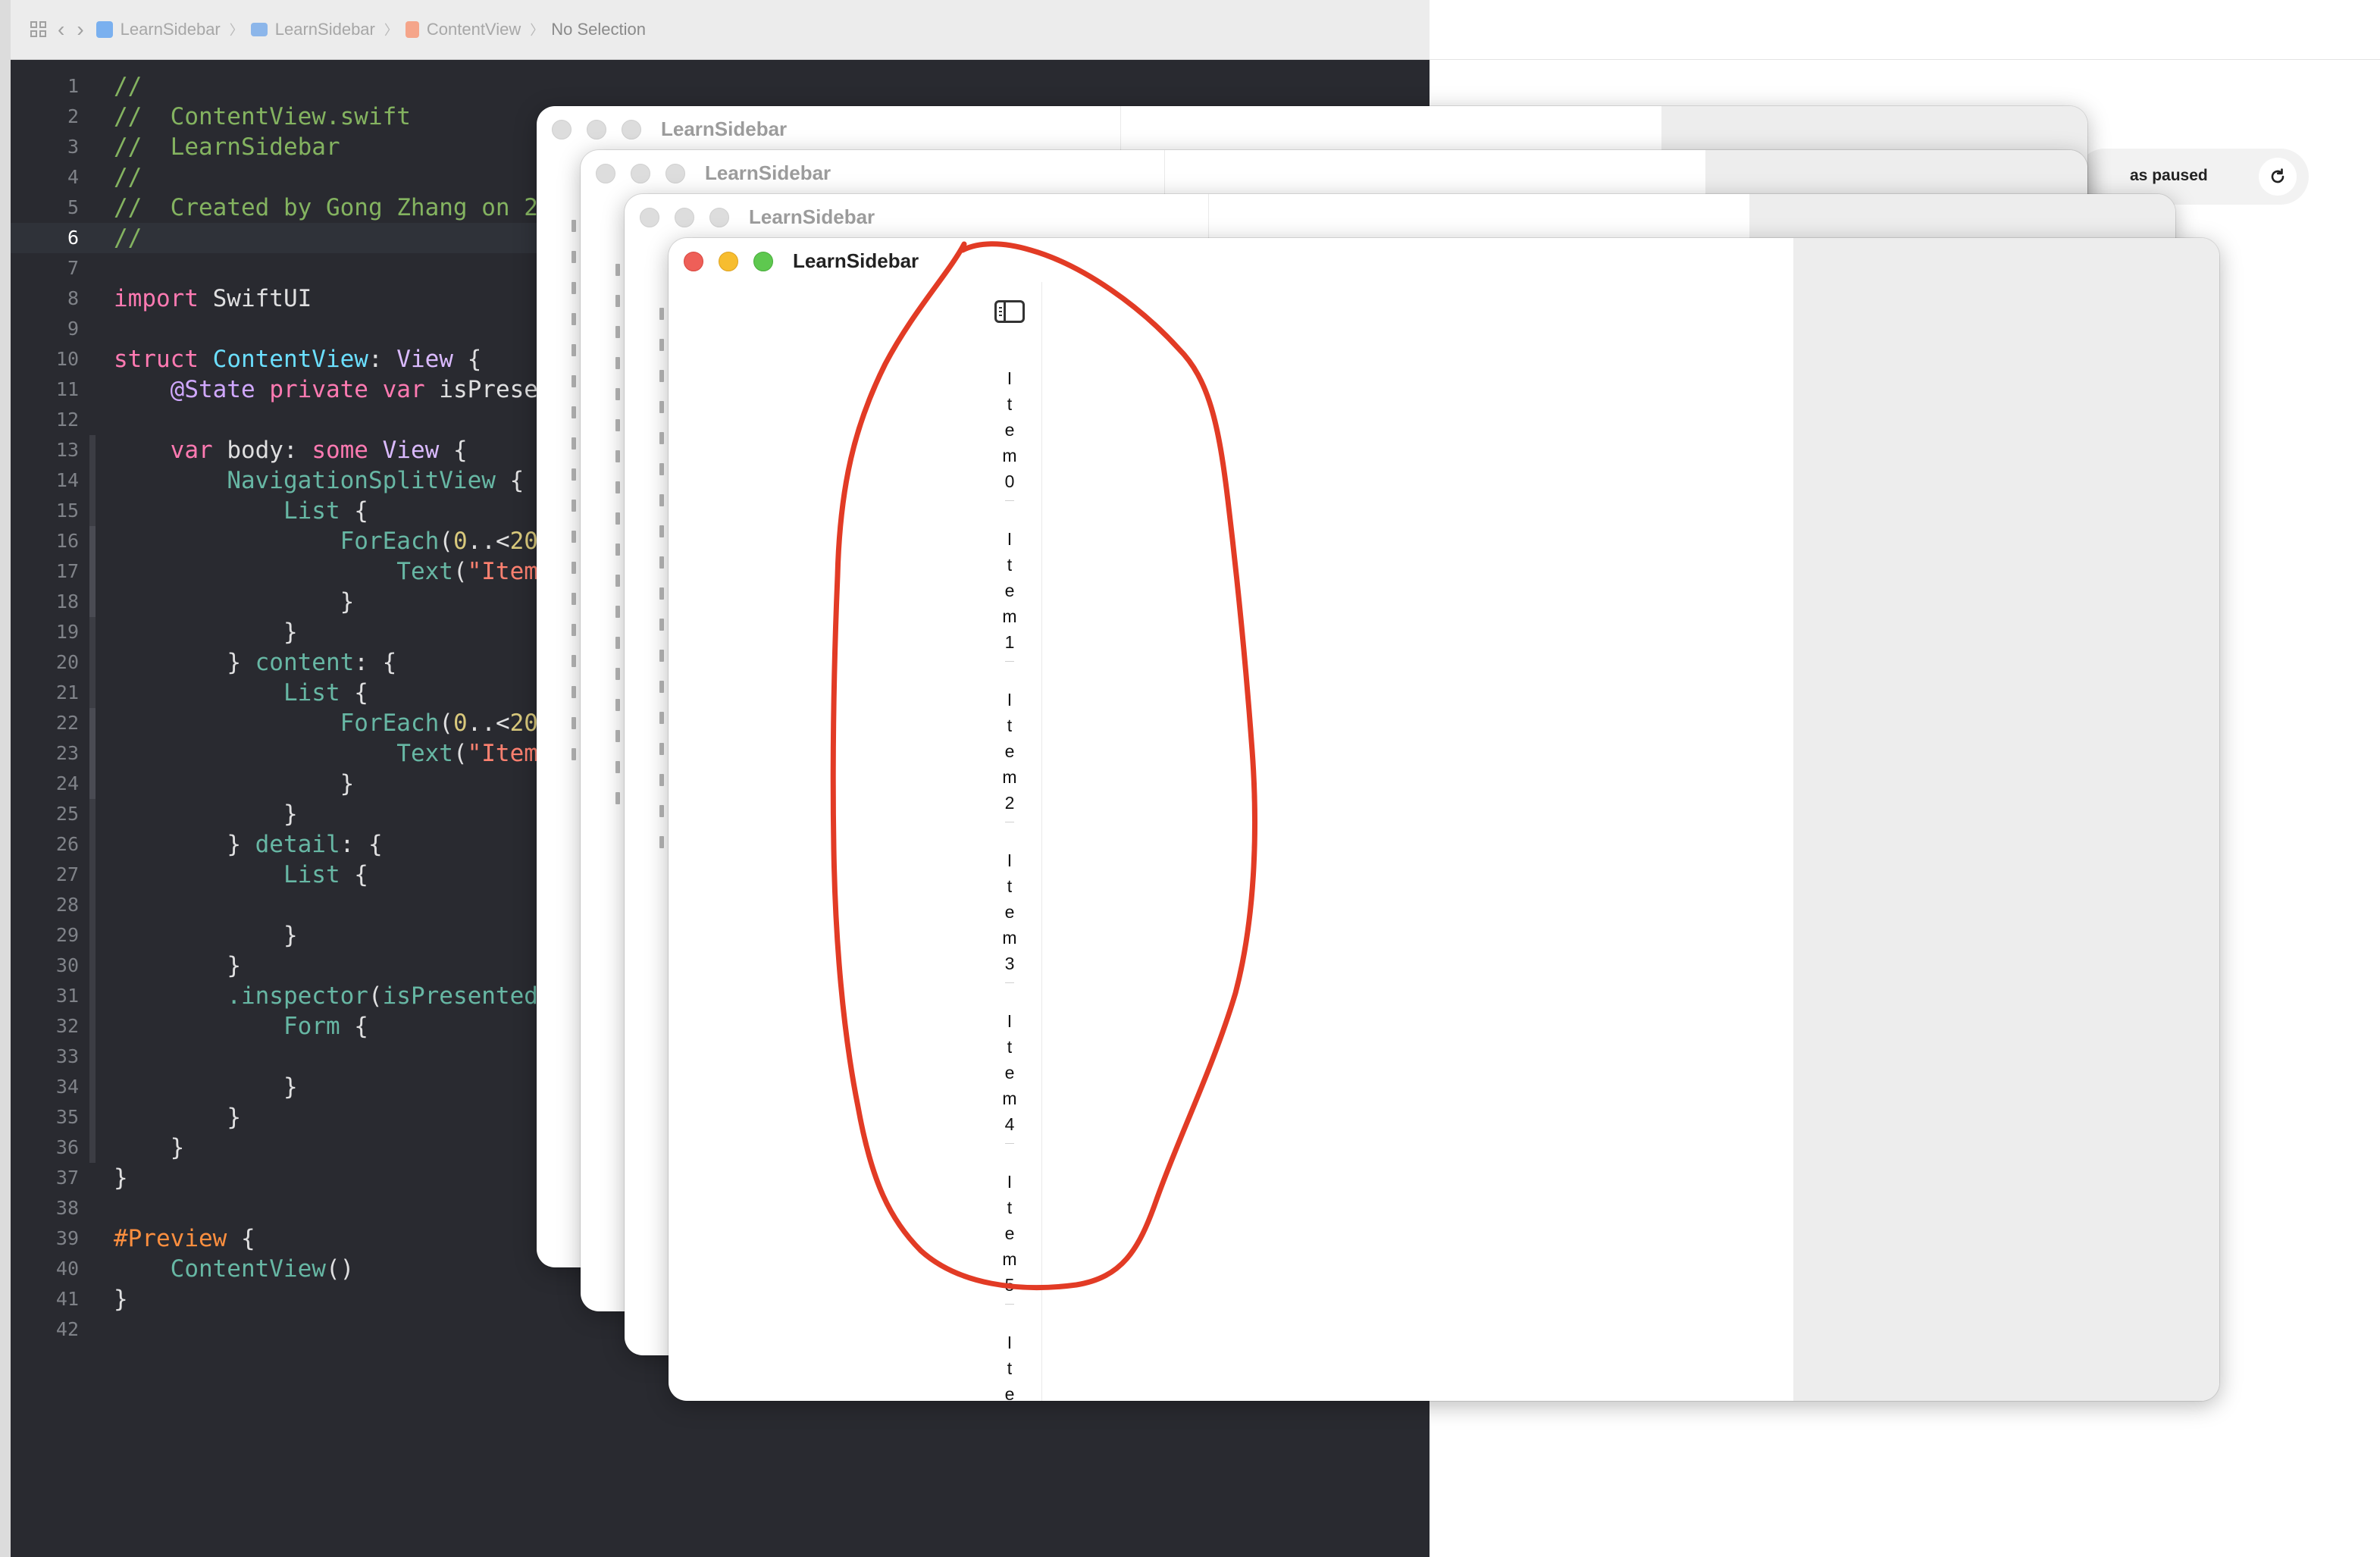 This screenshot has width=2380, height=1557. I want to click on sidebar-item-char: m, so click(1009, 1259).